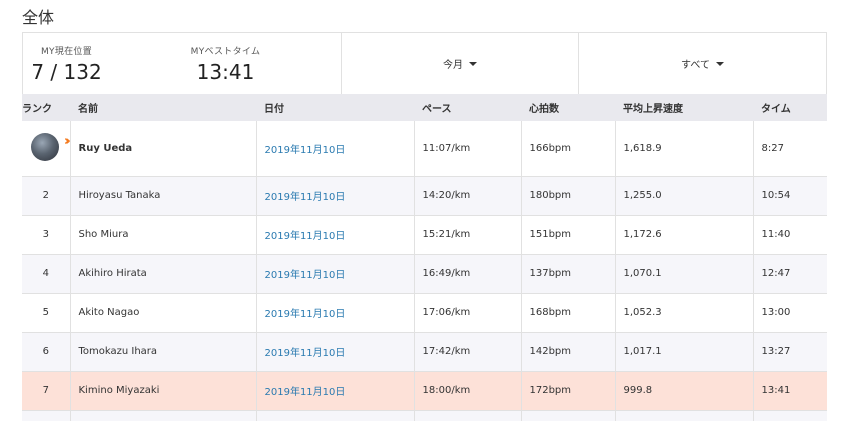  I want to click on time-cell: 13:41, so click(789, 391).